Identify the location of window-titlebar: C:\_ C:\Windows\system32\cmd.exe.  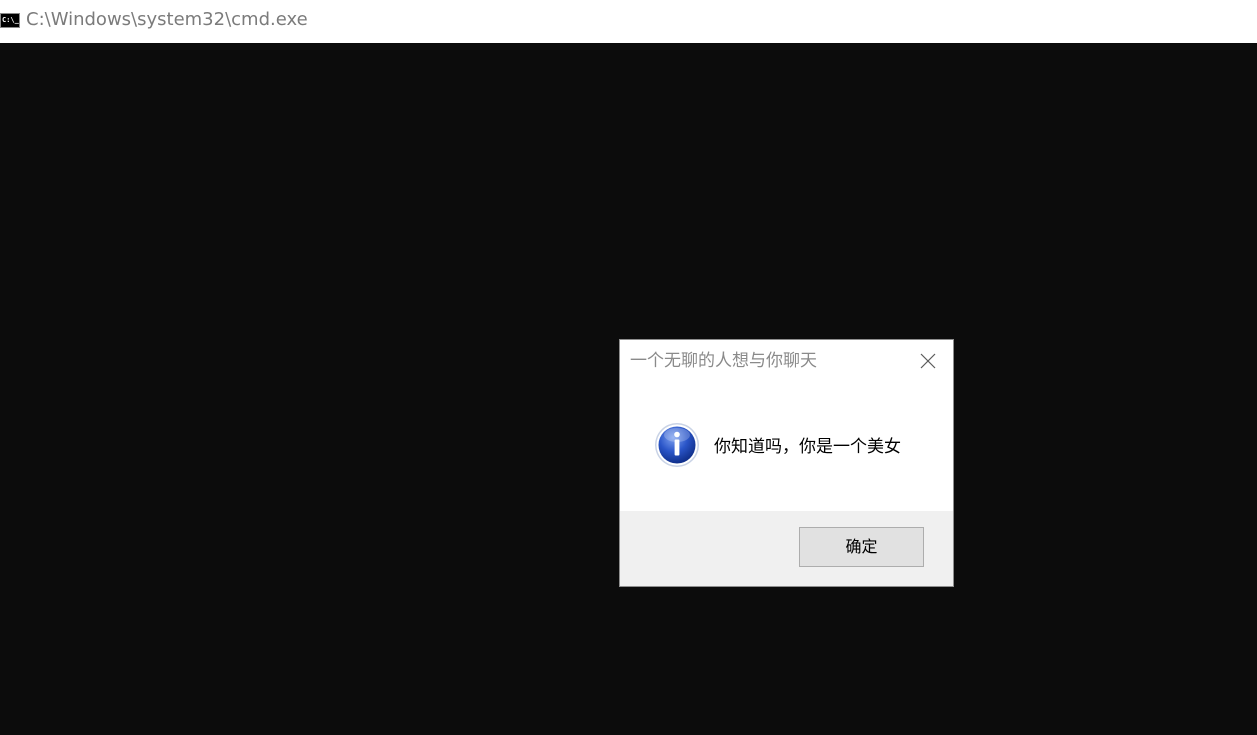
(628, 21).